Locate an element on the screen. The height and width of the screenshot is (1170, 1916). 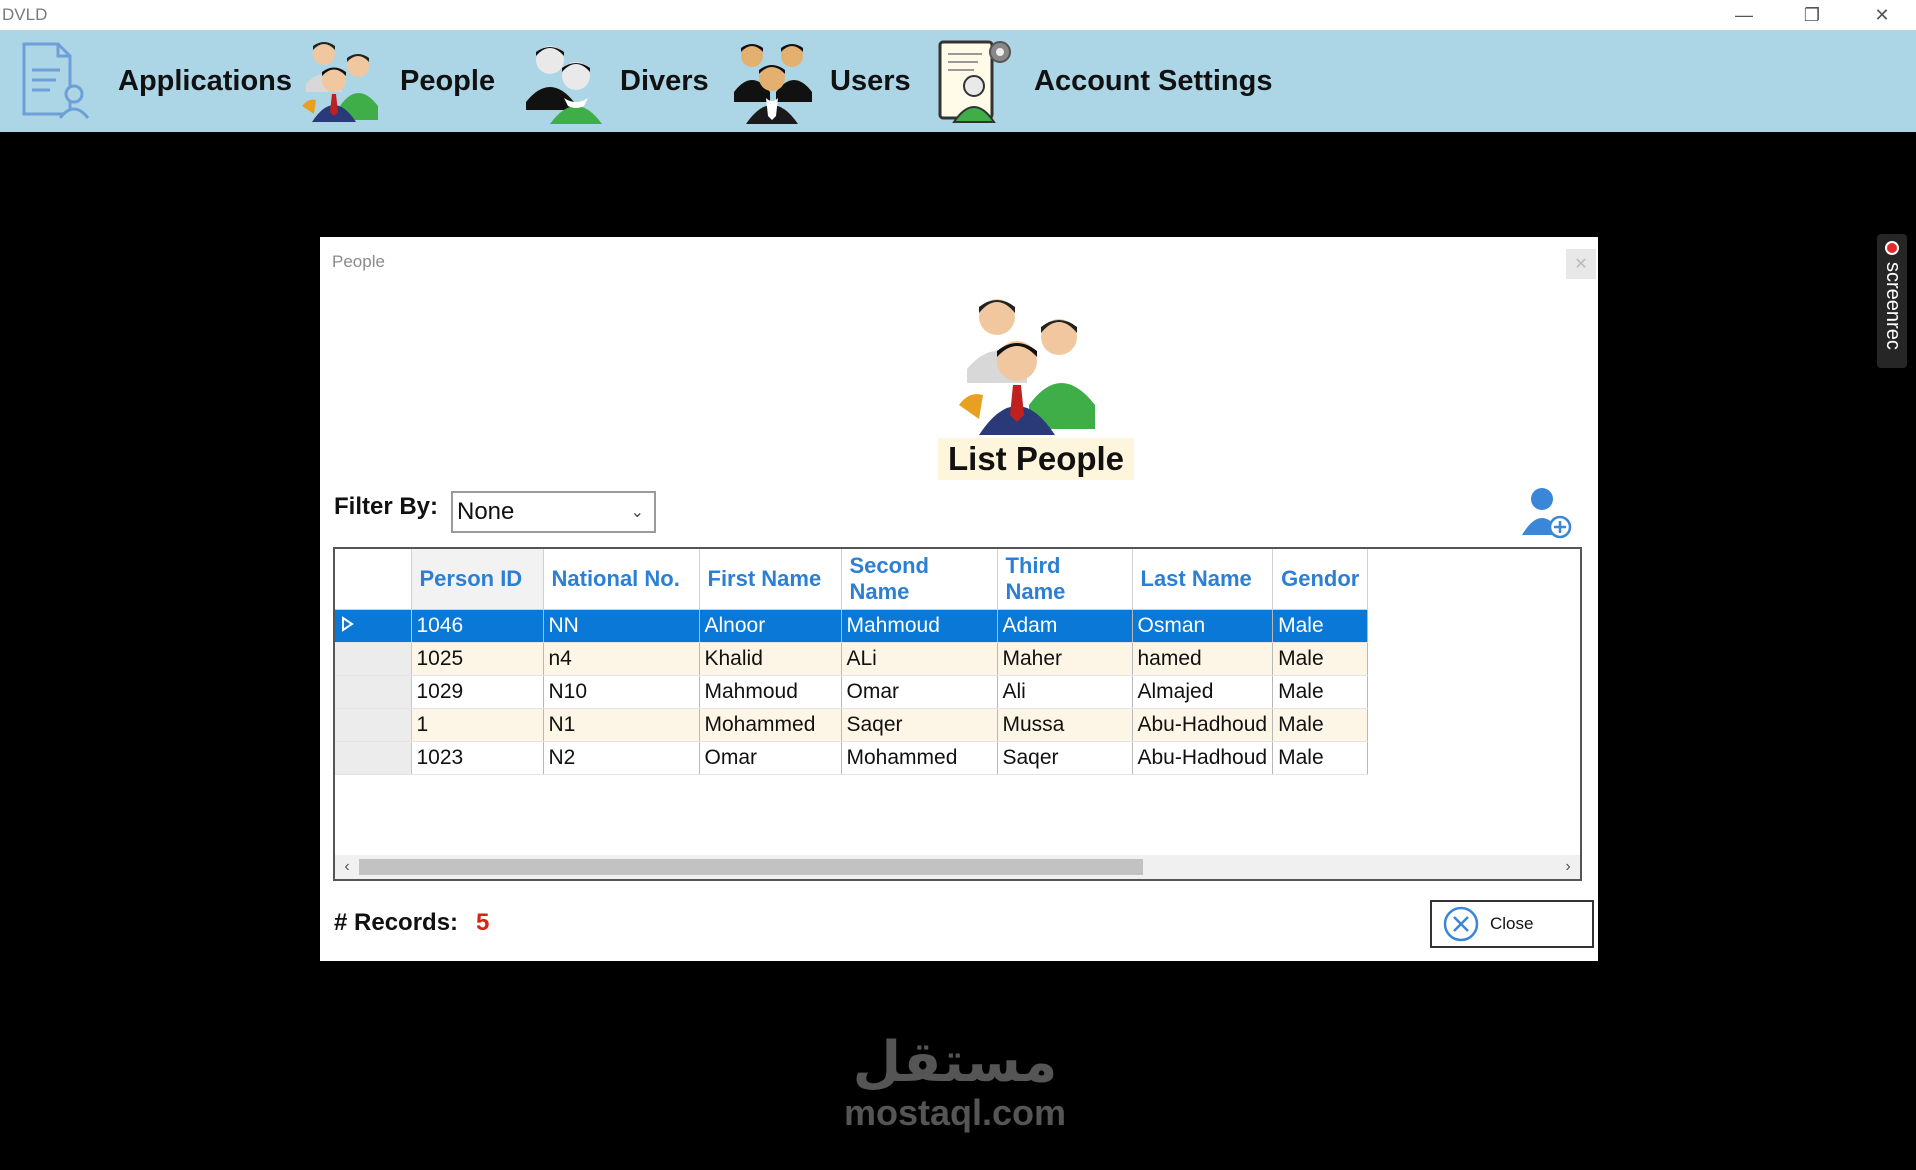
drivers-pair-icon is located at coordinates (564, 85).